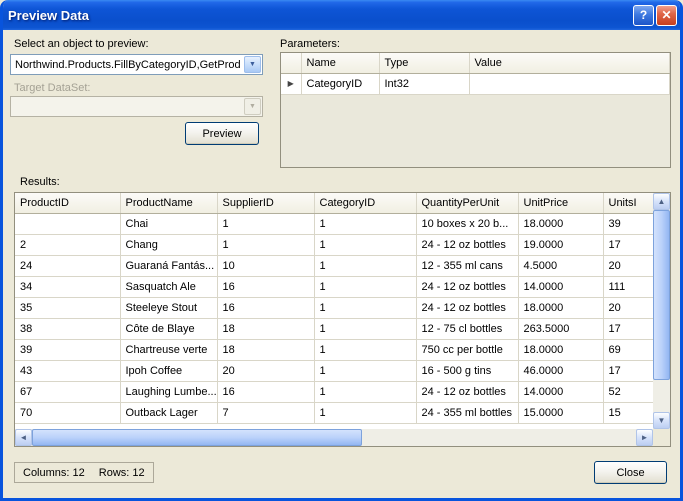 The width and height of the screenshot is (683, 501). What do you see at coordinates (661, 201) in the screenshot?
I see `scroll-up-button: ▲` at bounding box center [661, 201].